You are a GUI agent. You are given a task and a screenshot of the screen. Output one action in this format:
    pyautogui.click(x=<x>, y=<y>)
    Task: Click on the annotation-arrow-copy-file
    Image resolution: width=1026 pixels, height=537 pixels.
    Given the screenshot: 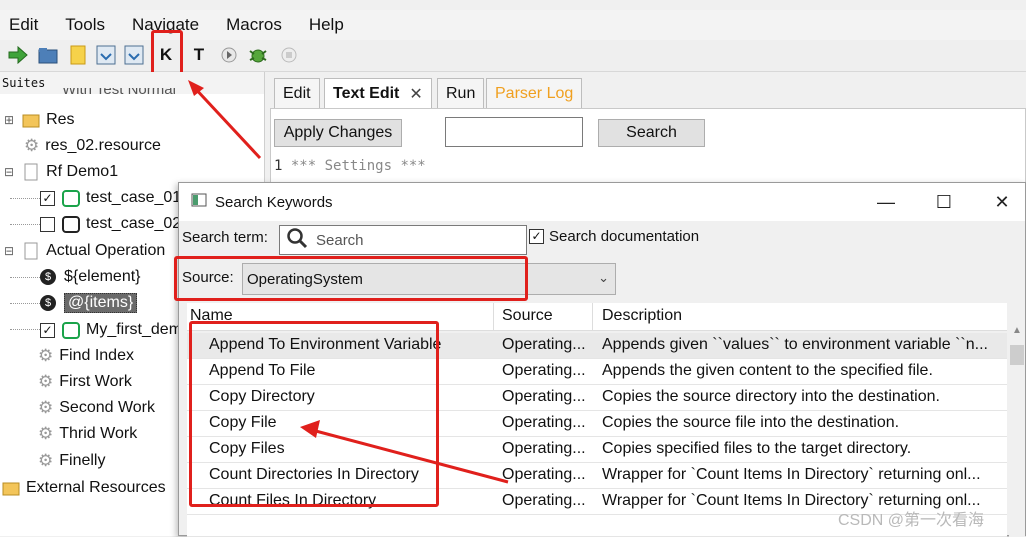 What is the action you would take?
    pyautogui.click(x=410, y=456)
    